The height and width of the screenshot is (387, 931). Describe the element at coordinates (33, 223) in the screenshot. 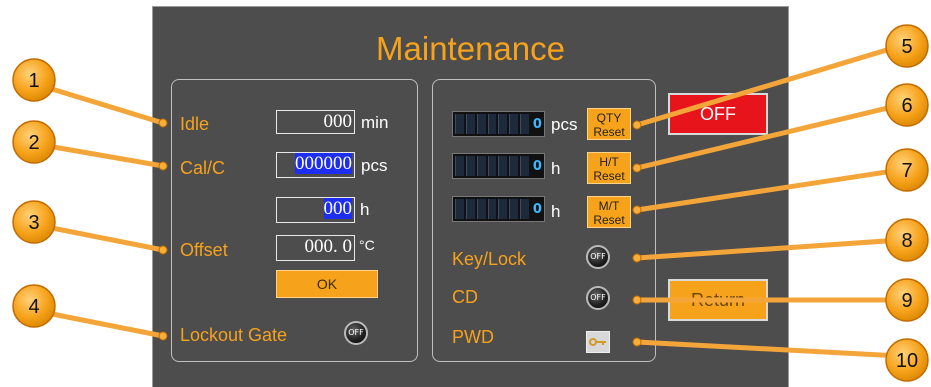

I see `callout-label-3: 3` at that location.